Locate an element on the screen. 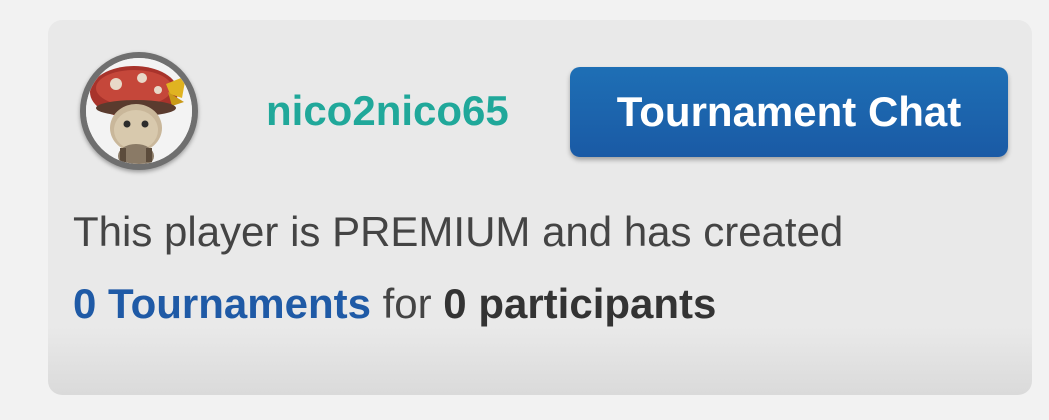 The image size is (1049, 420). avatar-image is located at coordinates (139, 111).